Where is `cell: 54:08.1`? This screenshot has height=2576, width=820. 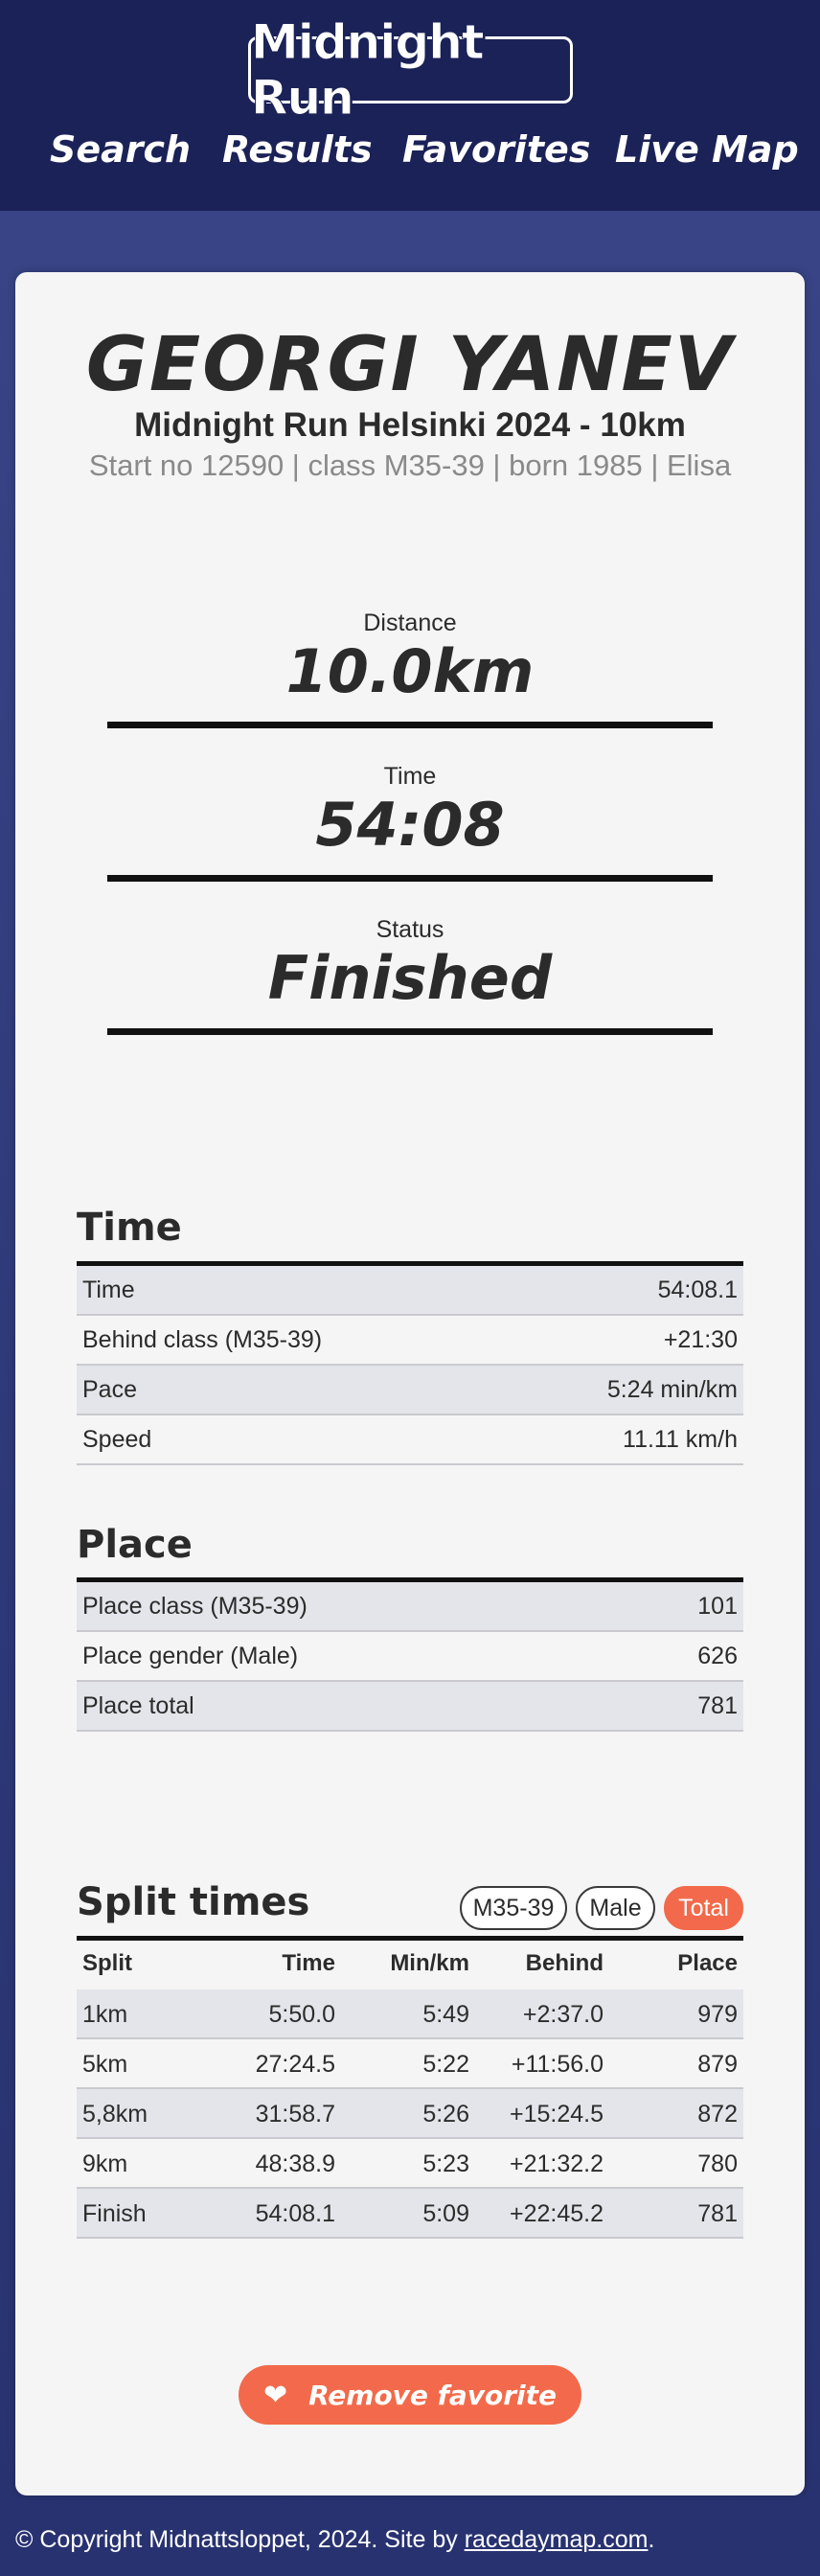 cell: 54:08.1 is located at coordinates (295, 2213).